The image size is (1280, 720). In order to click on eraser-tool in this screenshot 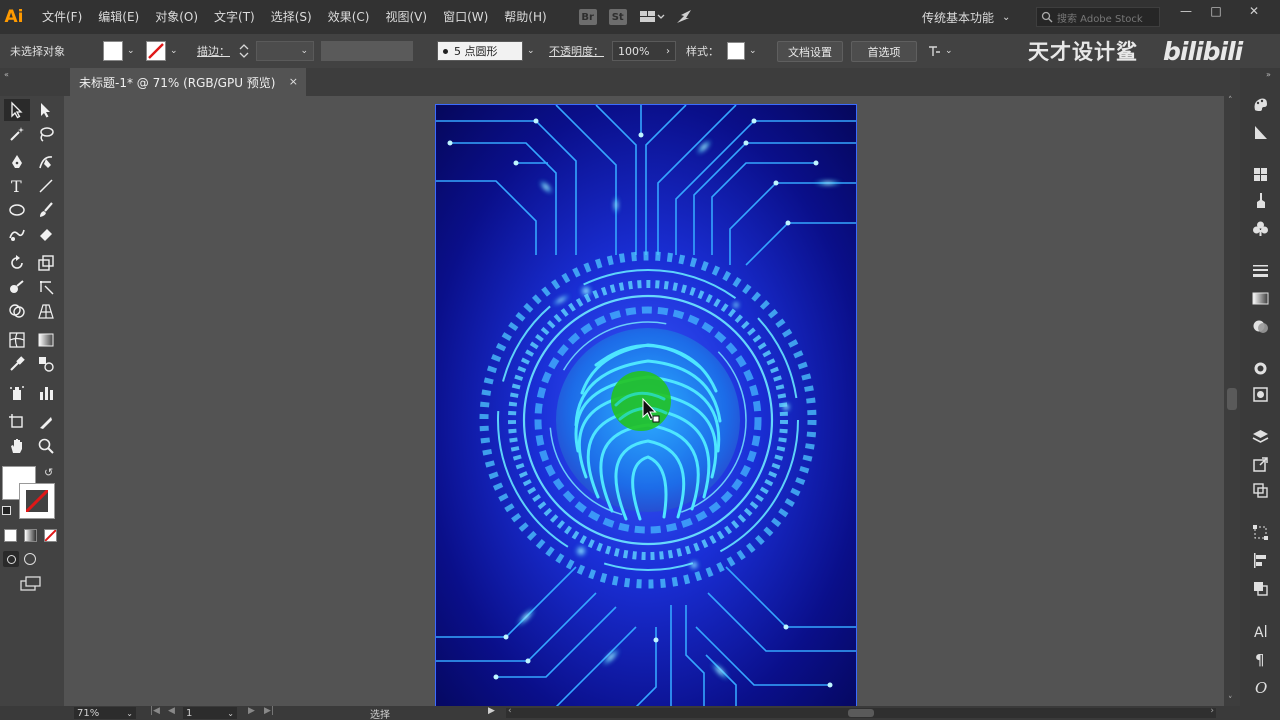, I will do `click(46, 234)`.